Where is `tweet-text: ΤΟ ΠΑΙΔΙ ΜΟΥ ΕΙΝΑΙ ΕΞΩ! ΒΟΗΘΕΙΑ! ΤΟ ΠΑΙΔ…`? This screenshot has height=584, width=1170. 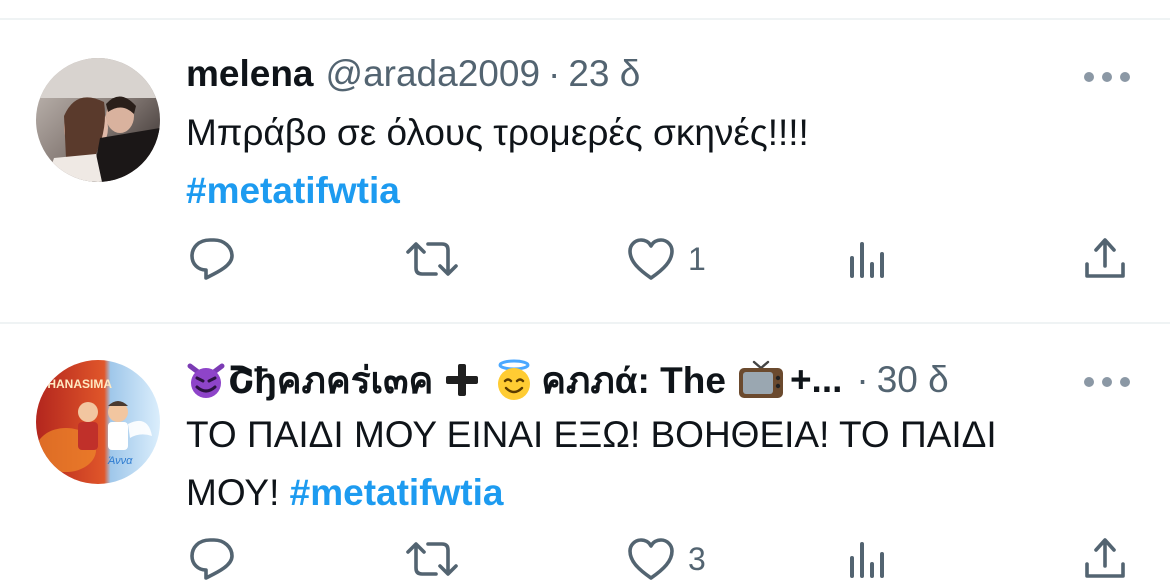 tweet-text: ΤΟ ΠΑΙΔΙ ΜΟΥ ΕΙΝΑΙ ΕΞΩ! ΒΟΗΘΕΙΑ! ΤΟ ΠΑΙΔ… is located at coordinates (591, 464).